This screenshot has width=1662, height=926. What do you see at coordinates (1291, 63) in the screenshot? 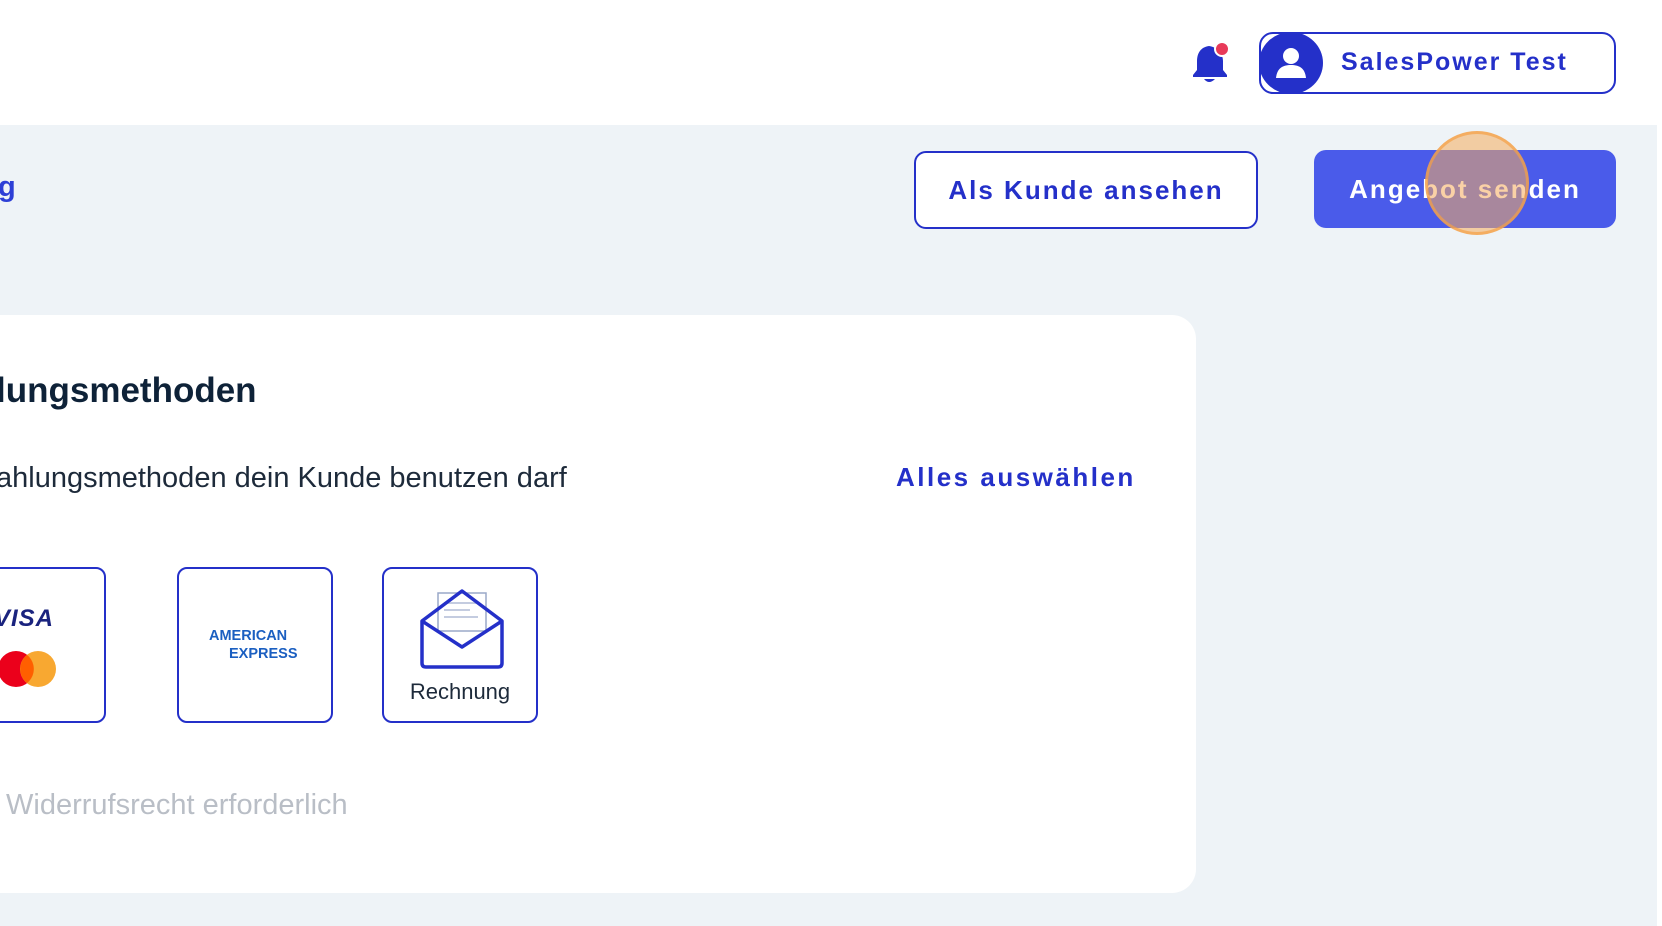
I see `user-avatar-icon` at bounding box center [1291, 63].